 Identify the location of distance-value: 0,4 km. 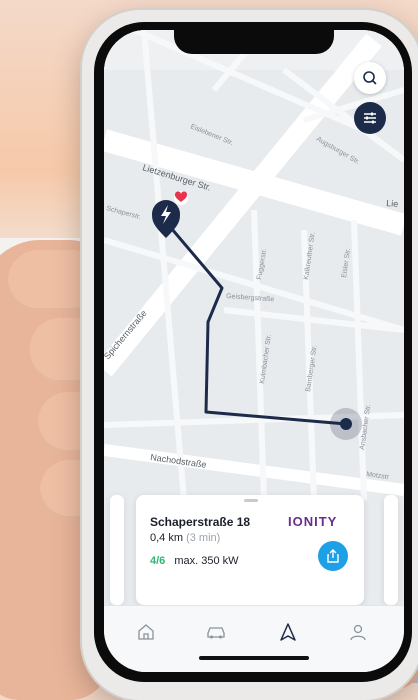
(167, 538).